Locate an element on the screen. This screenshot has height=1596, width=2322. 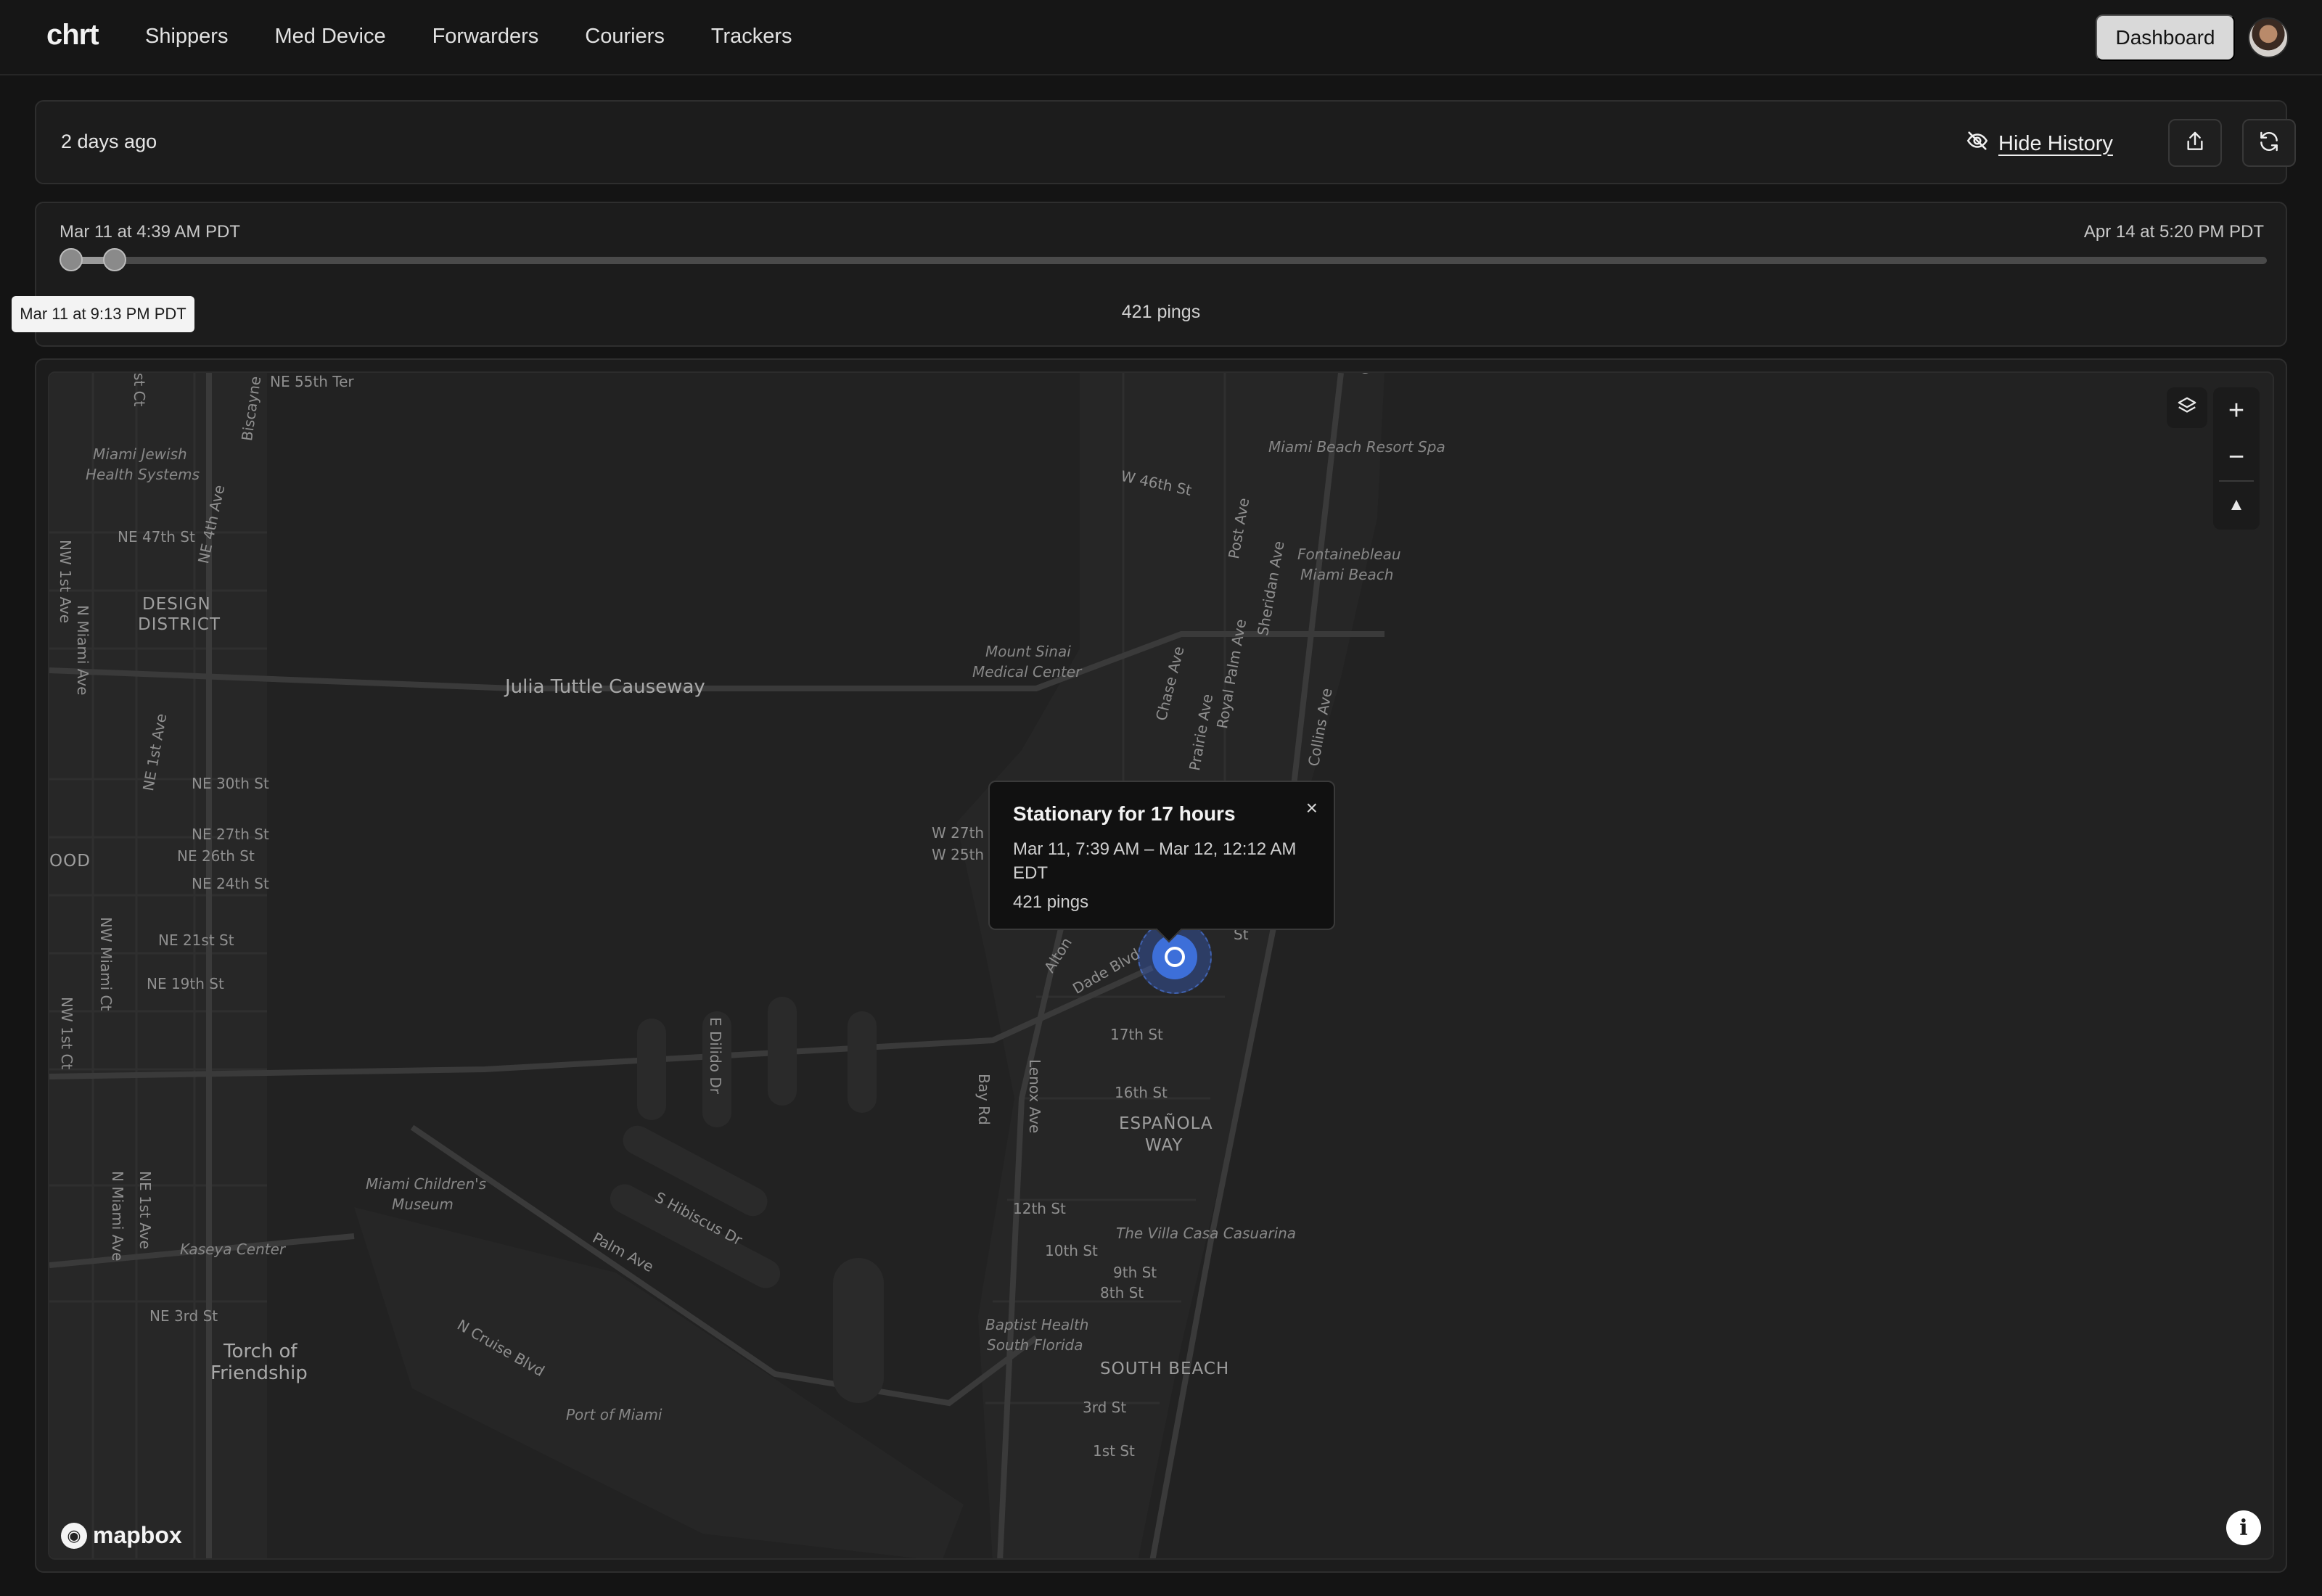
location-marker-ring is located at coordinates (1175, 957).